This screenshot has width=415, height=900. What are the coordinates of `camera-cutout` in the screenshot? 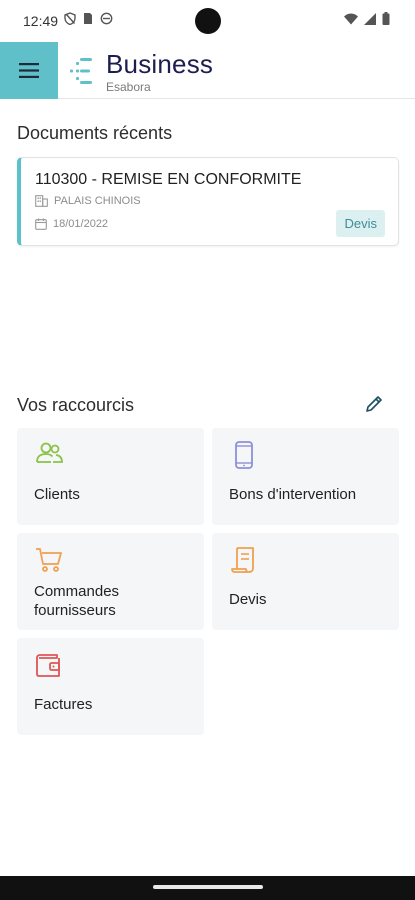 It's located at (208, 21).